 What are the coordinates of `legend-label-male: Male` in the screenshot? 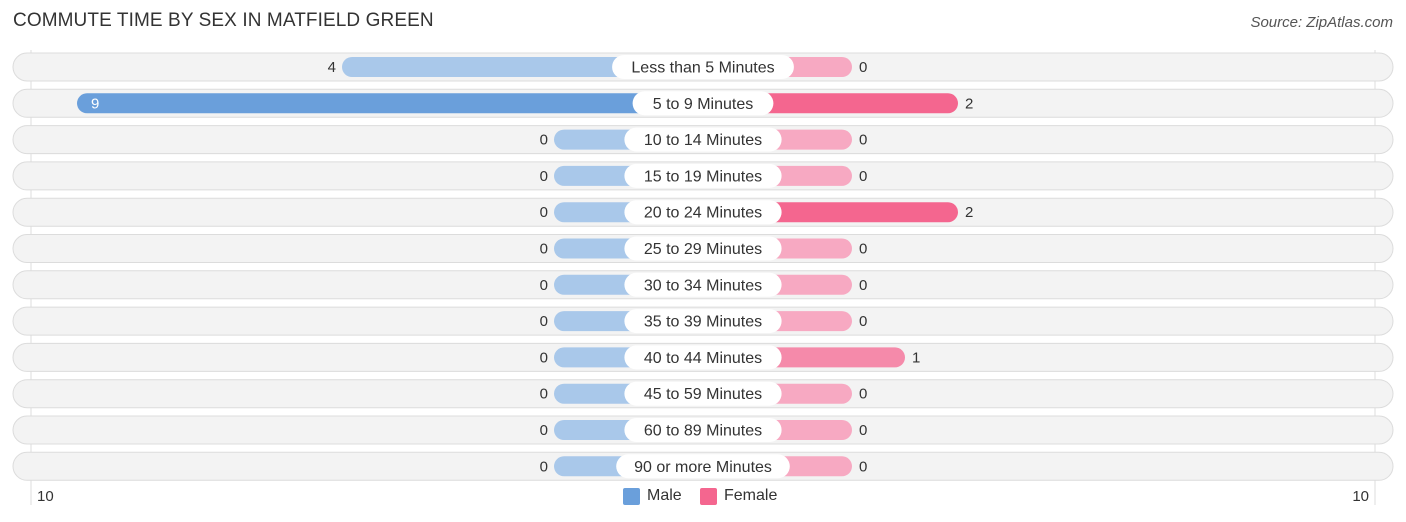 It's located at (664, 495).